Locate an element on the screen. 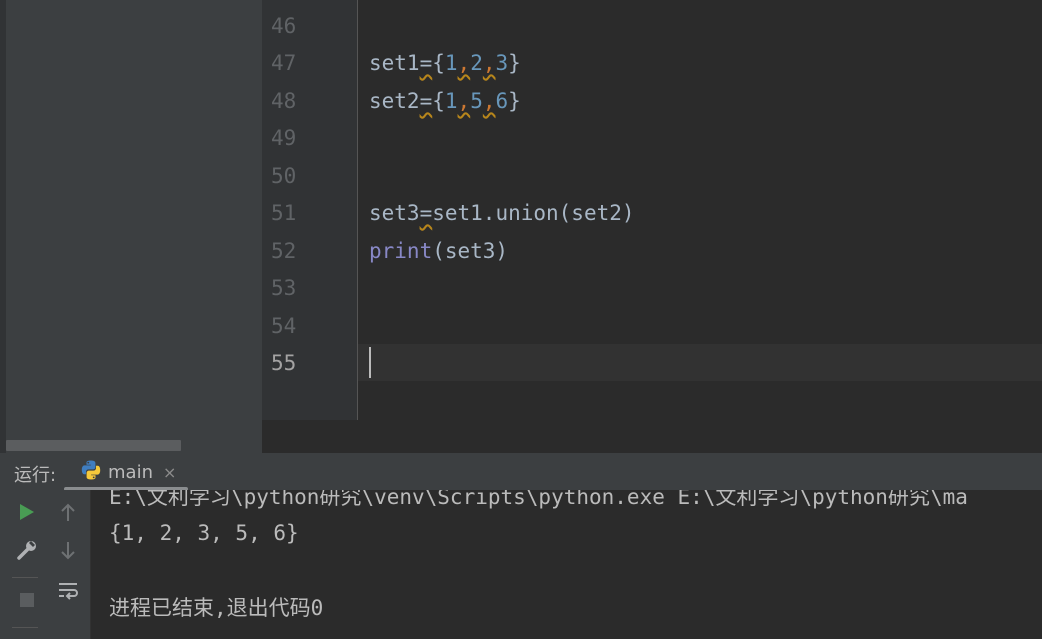  wrench-icon is located at coordinates (27, 552).